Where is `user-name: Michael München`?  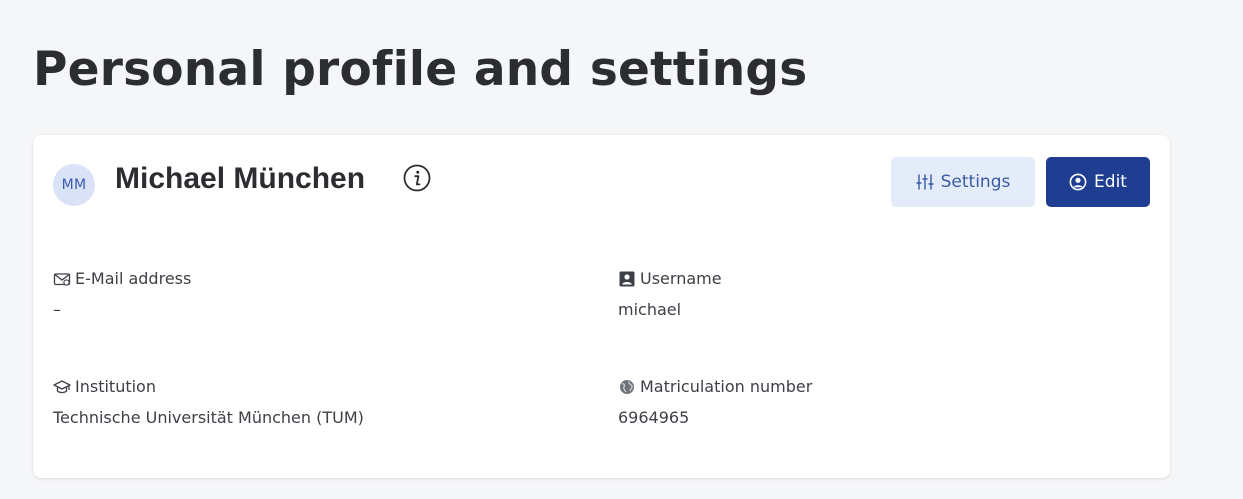 user-name: Michael München is located at coordinates (240, 178).